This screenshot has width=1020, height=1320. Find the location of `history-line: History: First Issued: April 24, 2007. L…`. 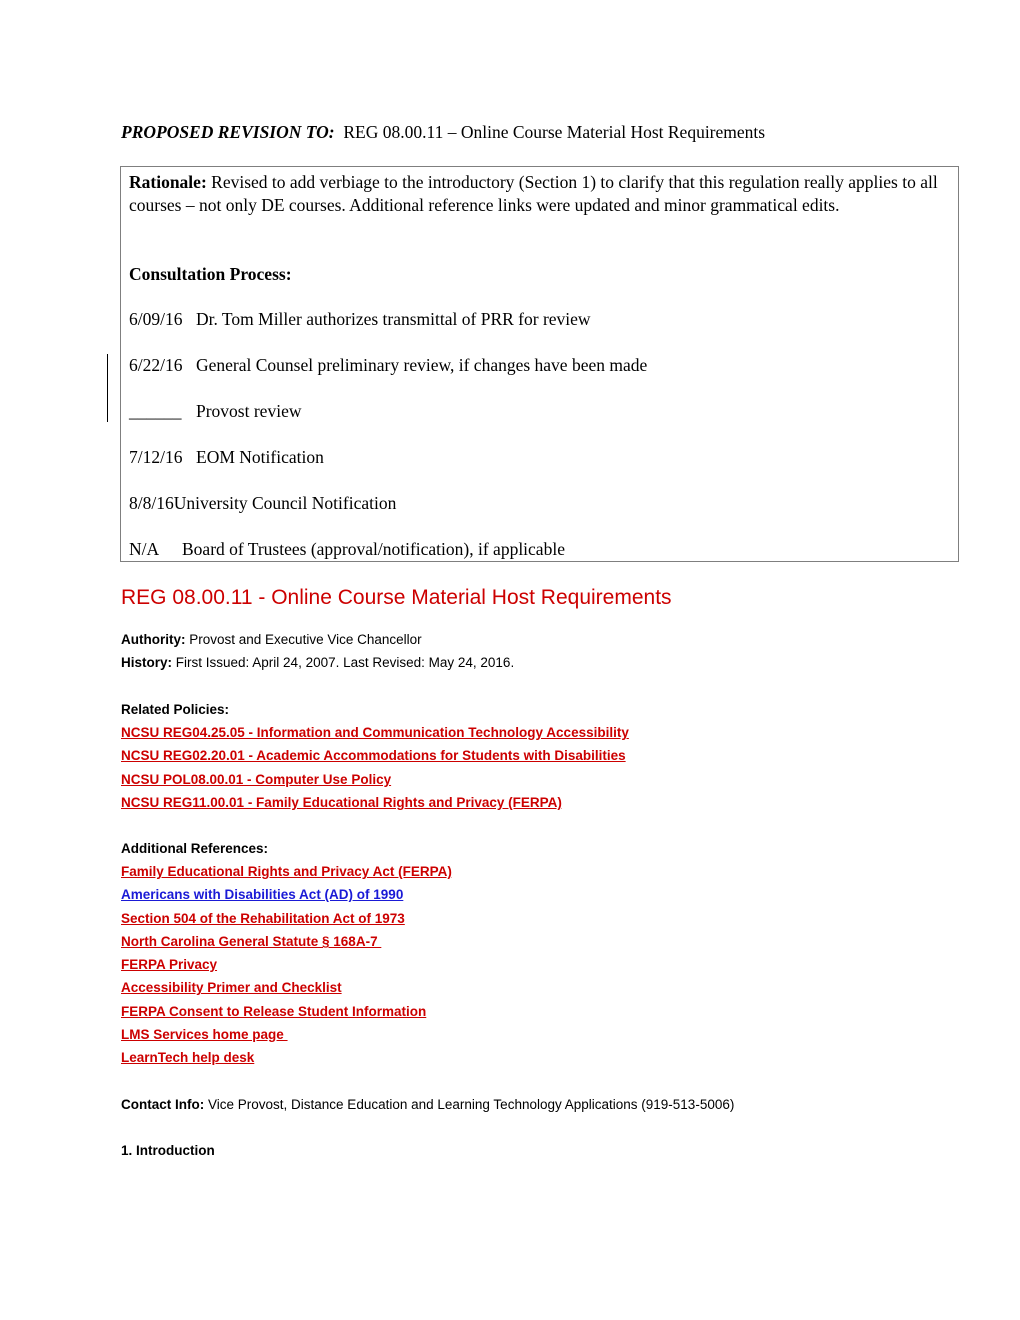

history-line: History: First Issued: April 24, 2007. L… is located at coordinates (317, 662).